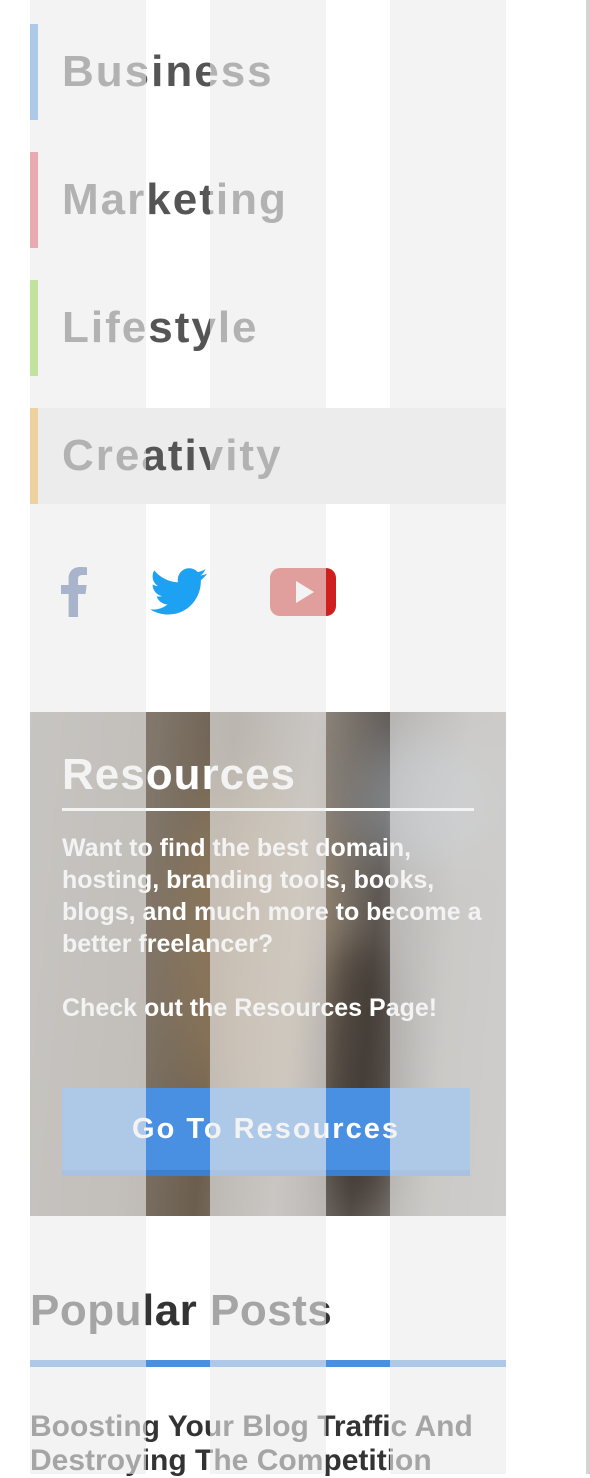  I want to click on resources-title-underline, so click(268, 809).